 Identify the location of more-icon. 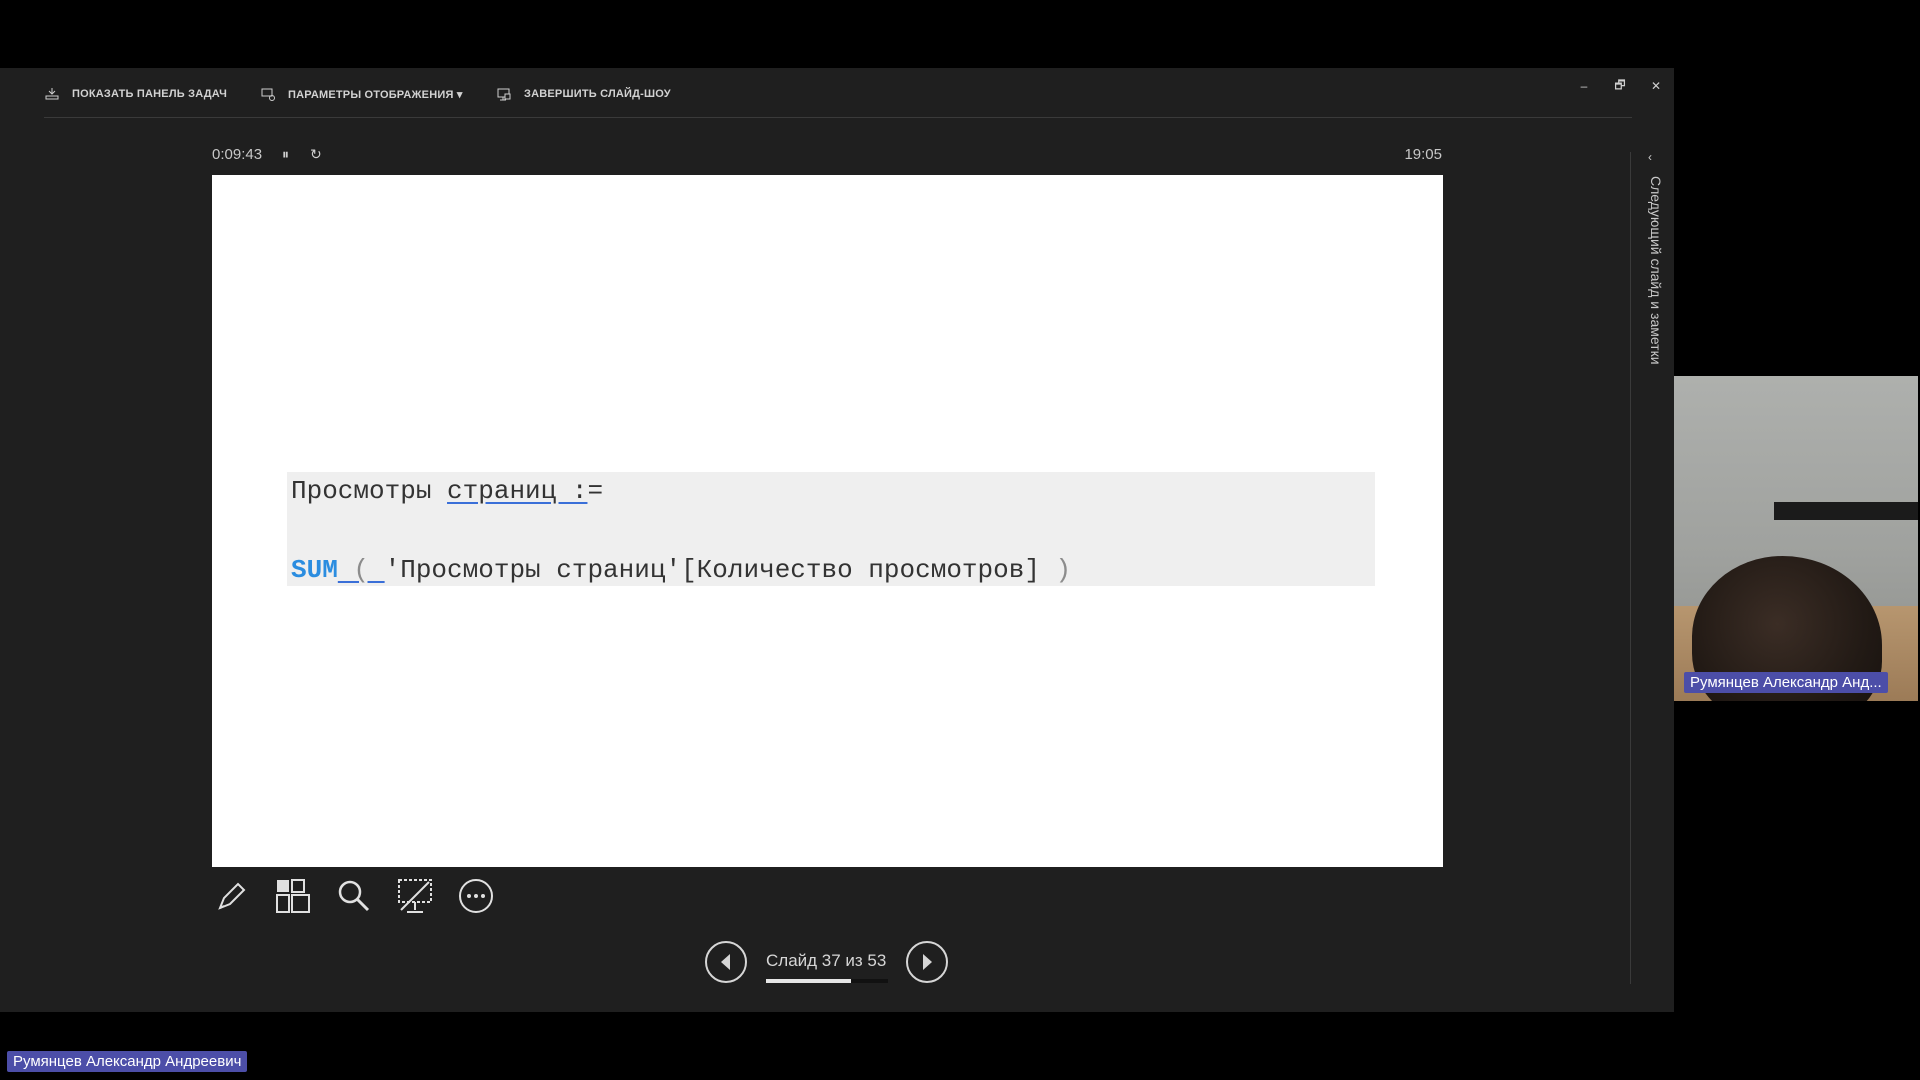
(476, 896).